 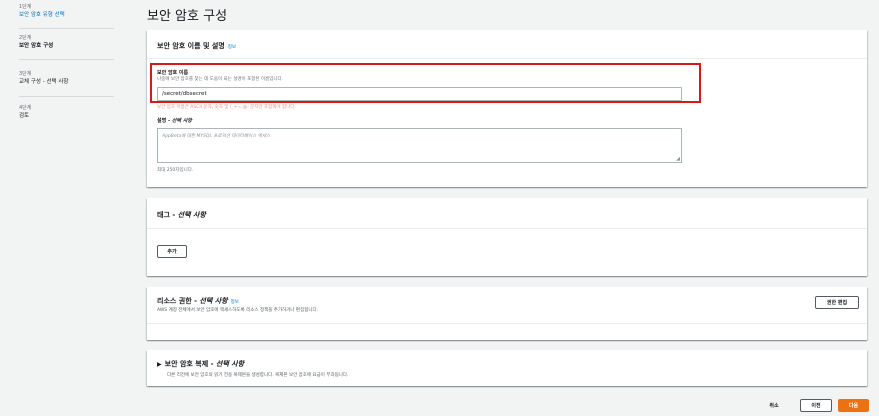 I want to click on expand-caret-icon: ▶, so click(x=159, y=364).